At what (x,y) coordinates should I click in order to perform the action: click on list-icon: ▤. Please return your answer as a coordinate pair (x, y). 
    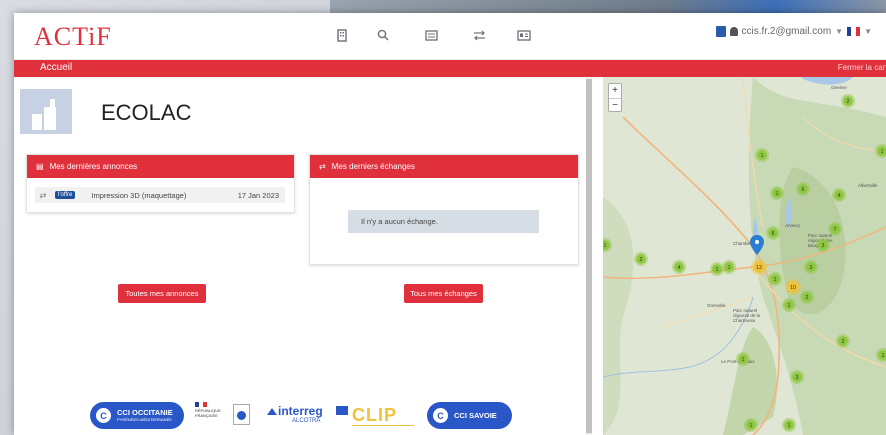
    Looking at the image, I should click on (40, 166).